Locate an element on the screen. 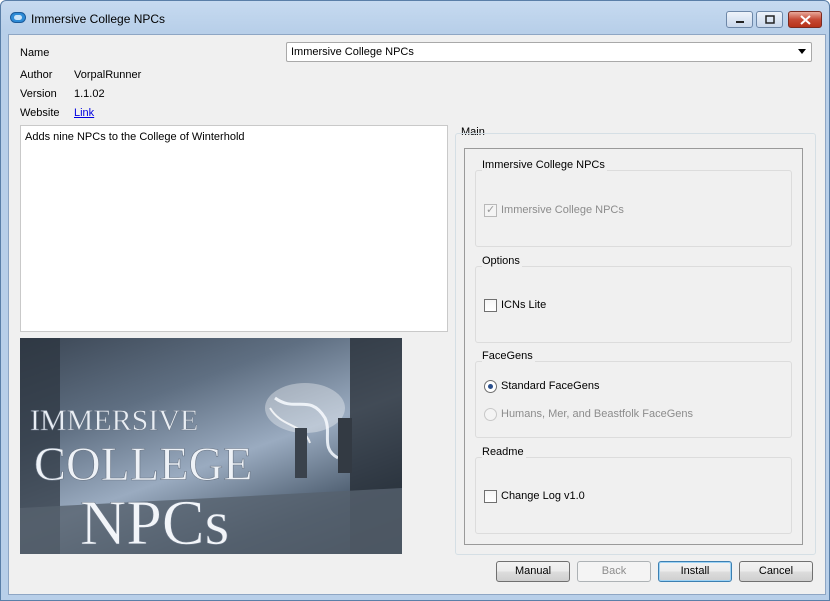 The image size is (830, 601). version-label: Version is located at coordinates (38, 94).